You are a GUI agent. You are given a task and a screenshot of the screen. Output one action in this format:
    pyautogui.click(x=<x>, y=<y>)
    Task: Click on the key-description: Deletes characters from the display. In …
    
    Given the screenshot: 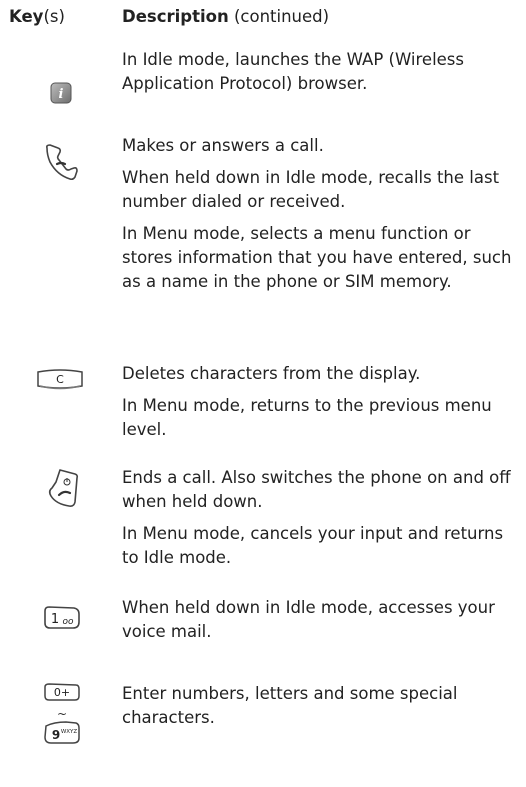 What is the action you would take?
    pyautogui.click(x=307, y=401)
    